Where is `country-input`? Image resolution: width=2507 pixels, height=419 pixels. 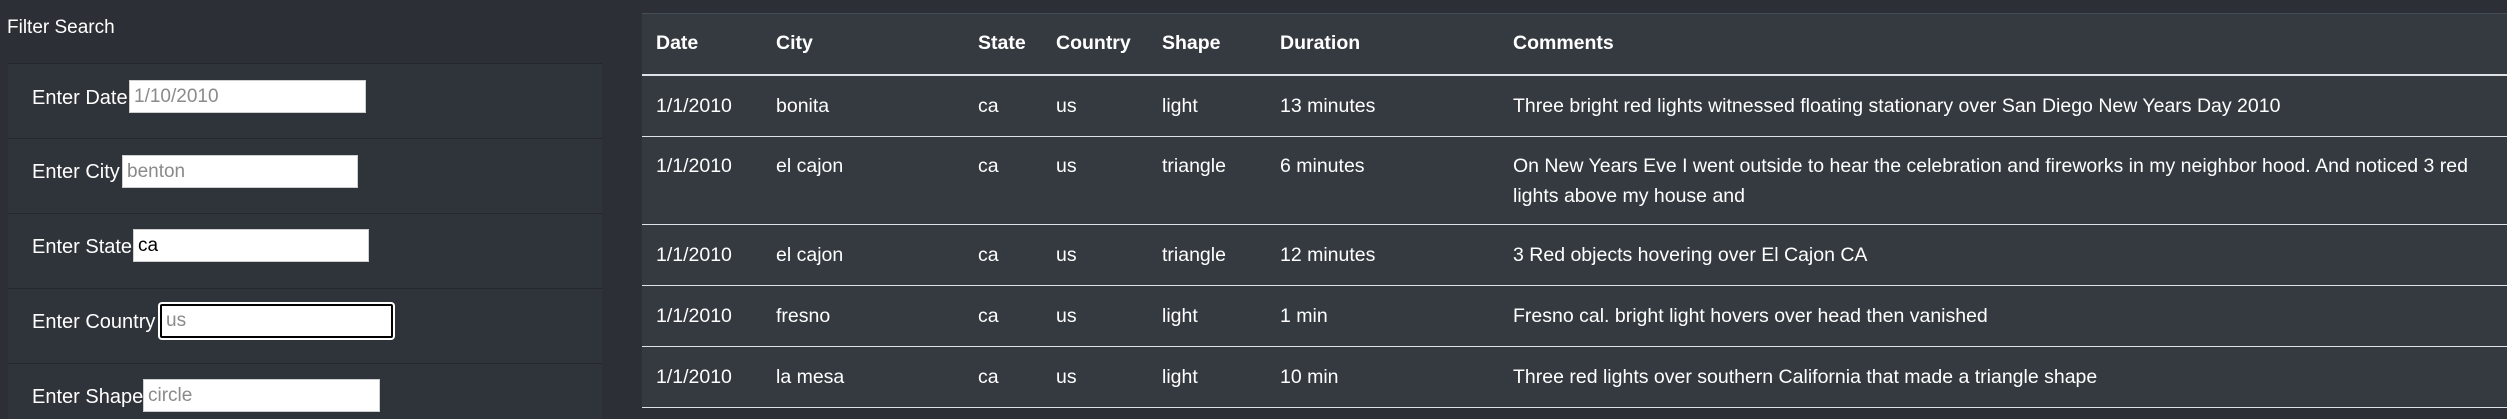
country-input is located at coordinates (276, 321).